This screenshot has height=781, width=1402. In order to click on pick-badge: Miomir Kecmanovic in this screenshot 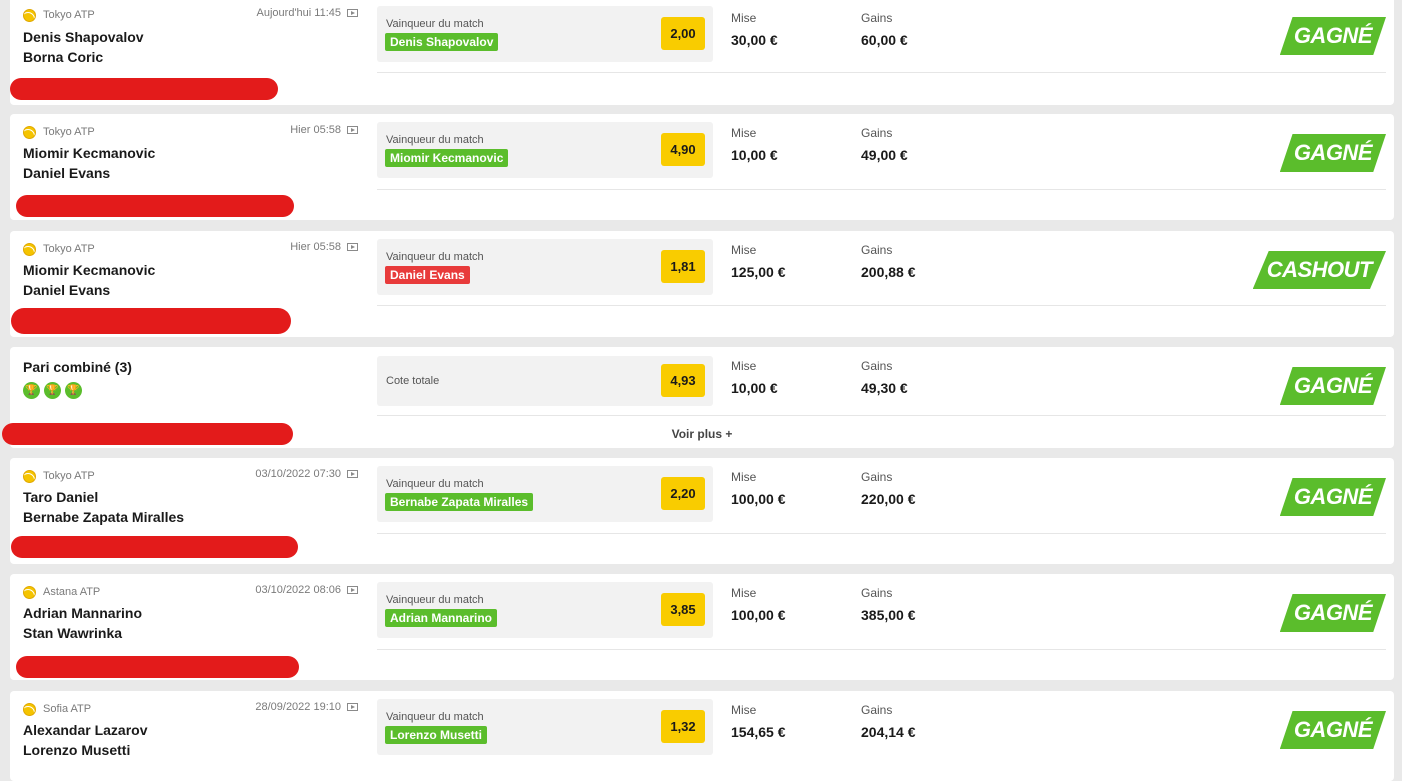, I will do `click(447, 158)`.